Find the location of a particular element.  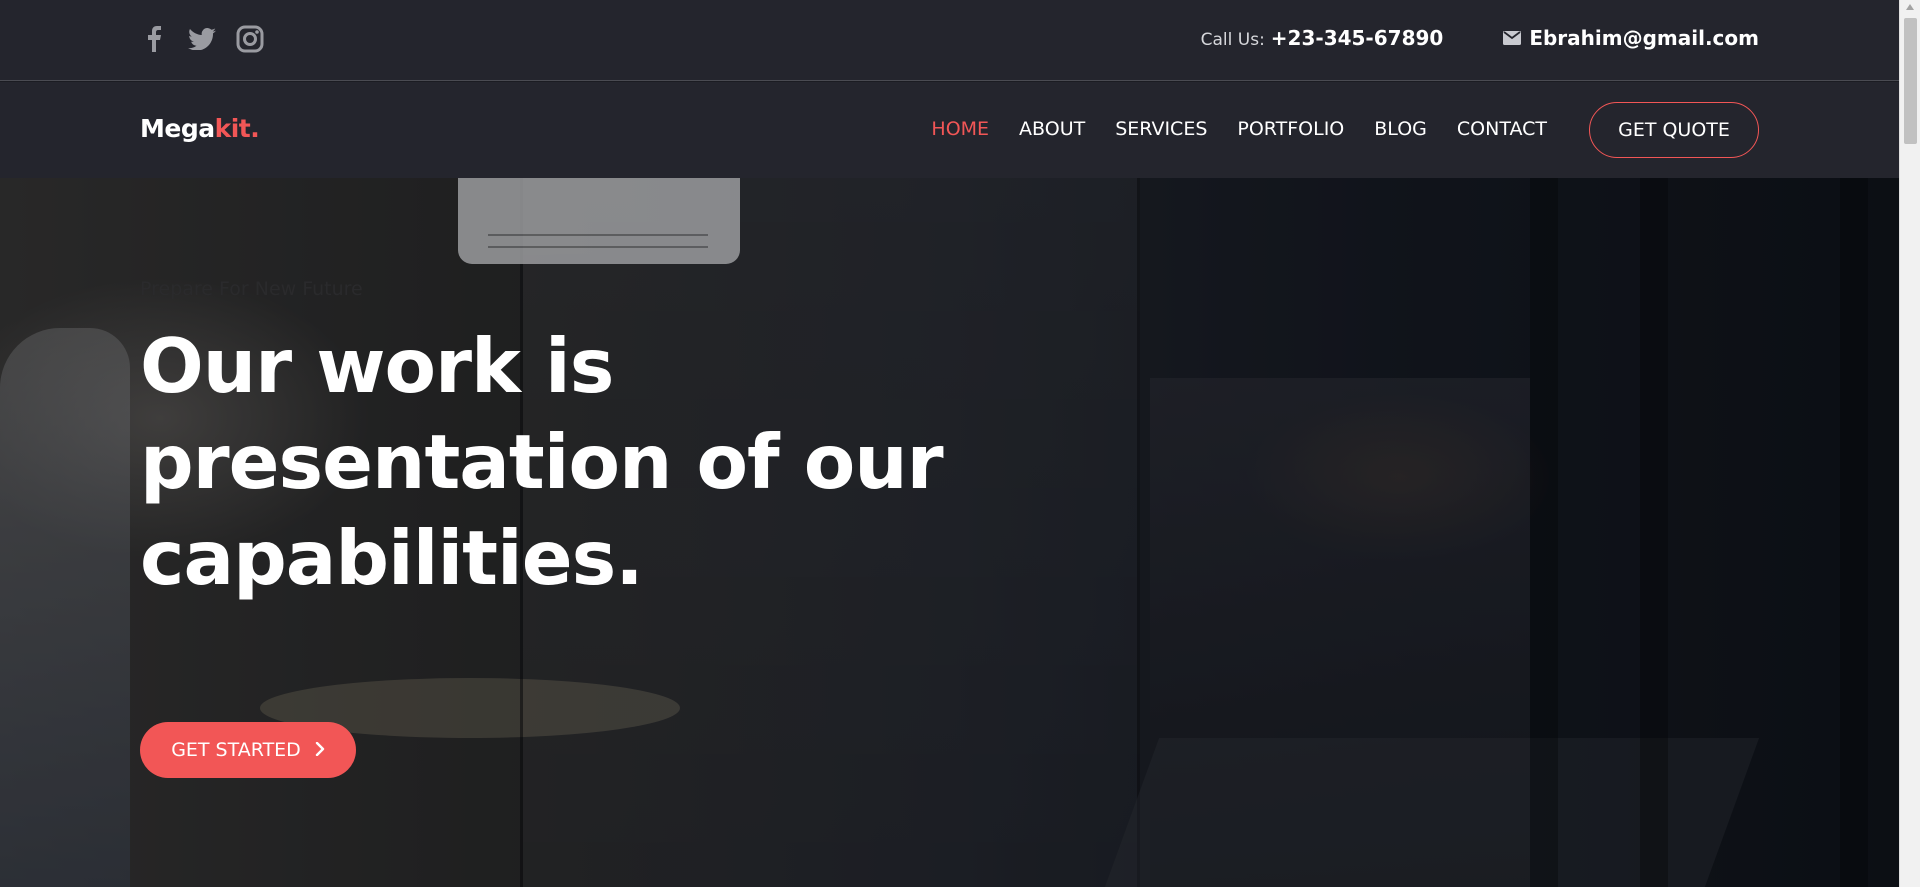

scrollbar-thumb is located at coordinates (1910, 81).